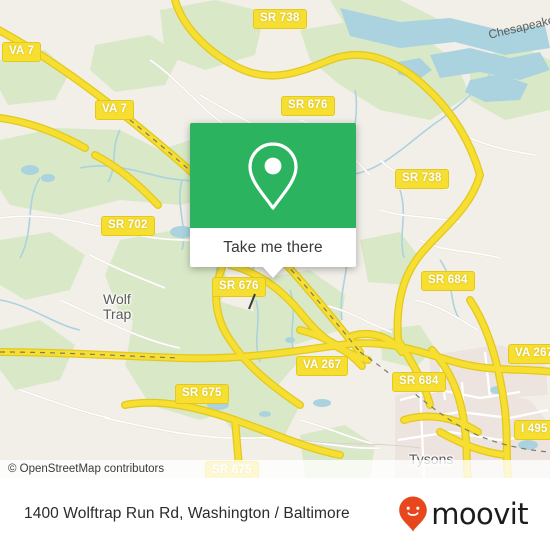 The image size is (550, 550). Describe the element at coordinates (419, 382) in the screenshot. I see `road-shield-sr684-south: SR 684` at that location.